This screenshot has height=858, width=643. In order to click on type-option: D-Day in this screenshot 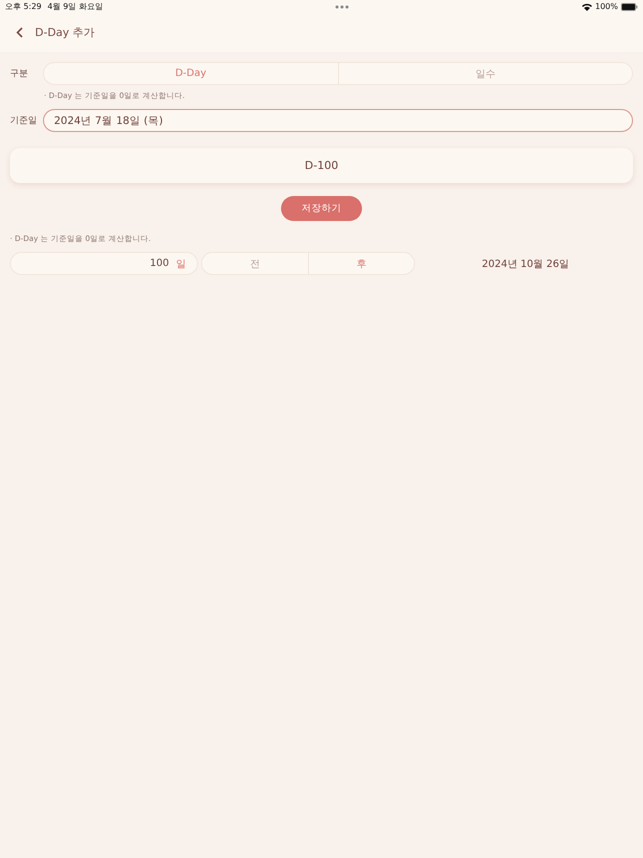, I will do `click(191, 73)`.